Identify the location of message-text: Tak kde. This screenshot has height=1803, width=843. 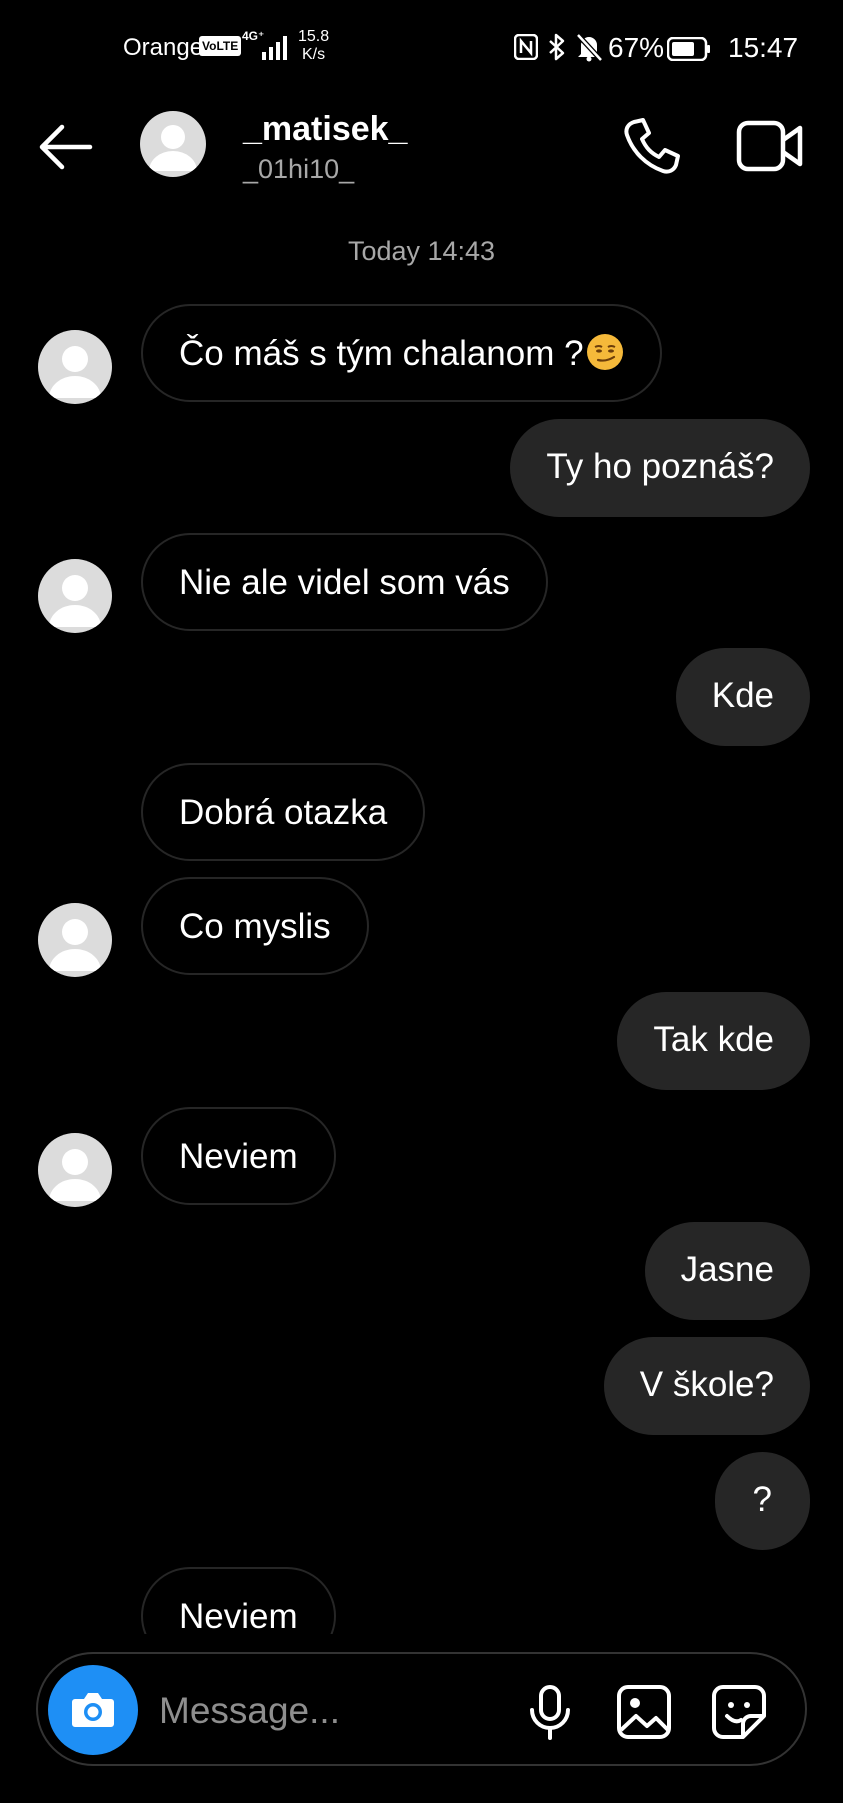
(713, 1039).